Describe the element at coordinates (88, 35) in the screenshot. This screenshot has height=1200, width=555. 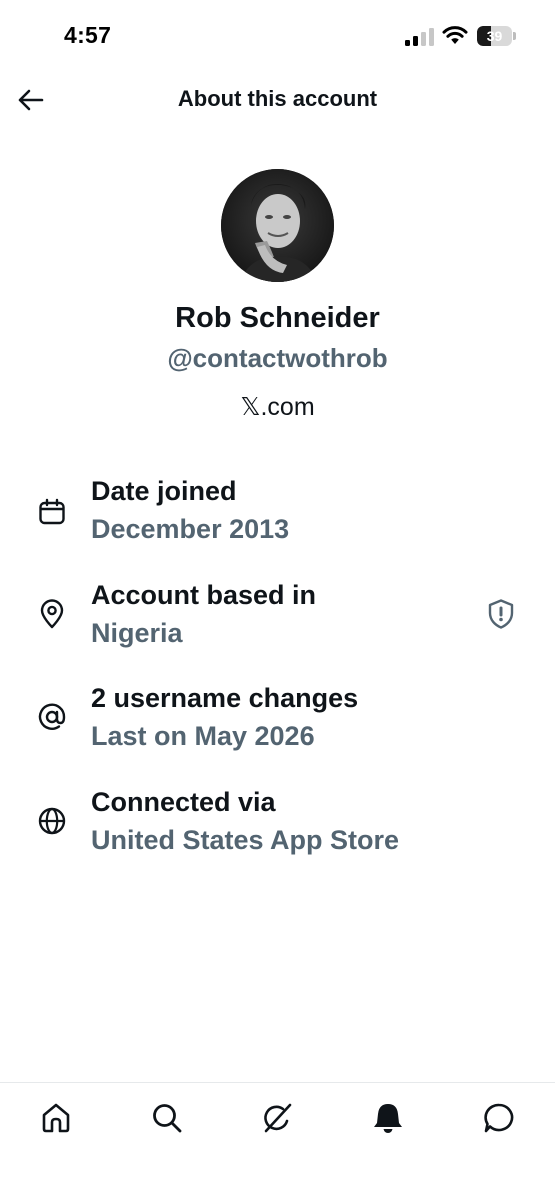
I see `status-time: 4:57` at that location.